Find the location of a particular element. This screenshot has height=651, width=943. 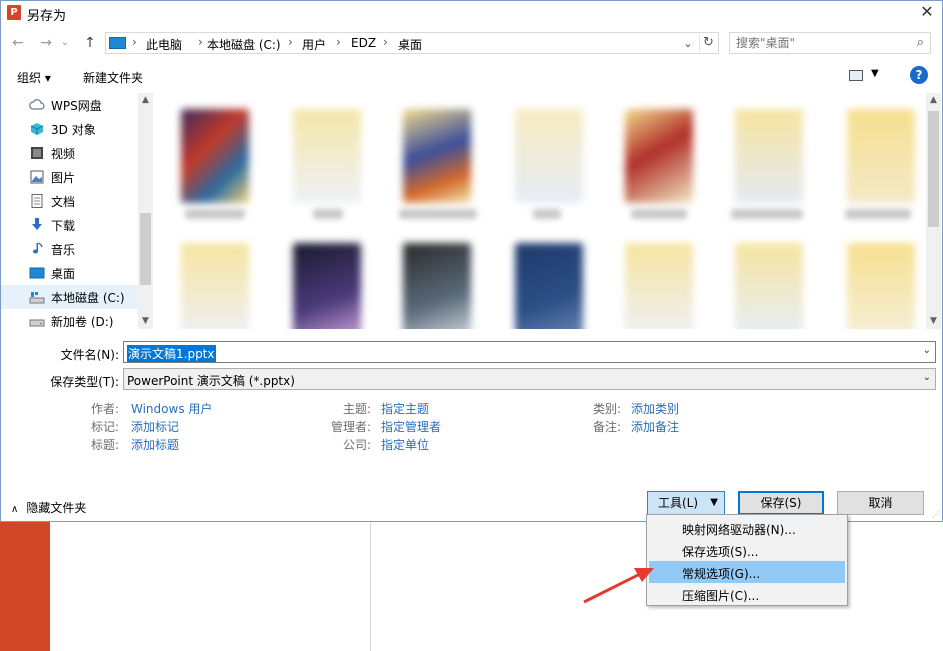

new-folder-button: 新建文件夹 is located at coordinates (113, 77).